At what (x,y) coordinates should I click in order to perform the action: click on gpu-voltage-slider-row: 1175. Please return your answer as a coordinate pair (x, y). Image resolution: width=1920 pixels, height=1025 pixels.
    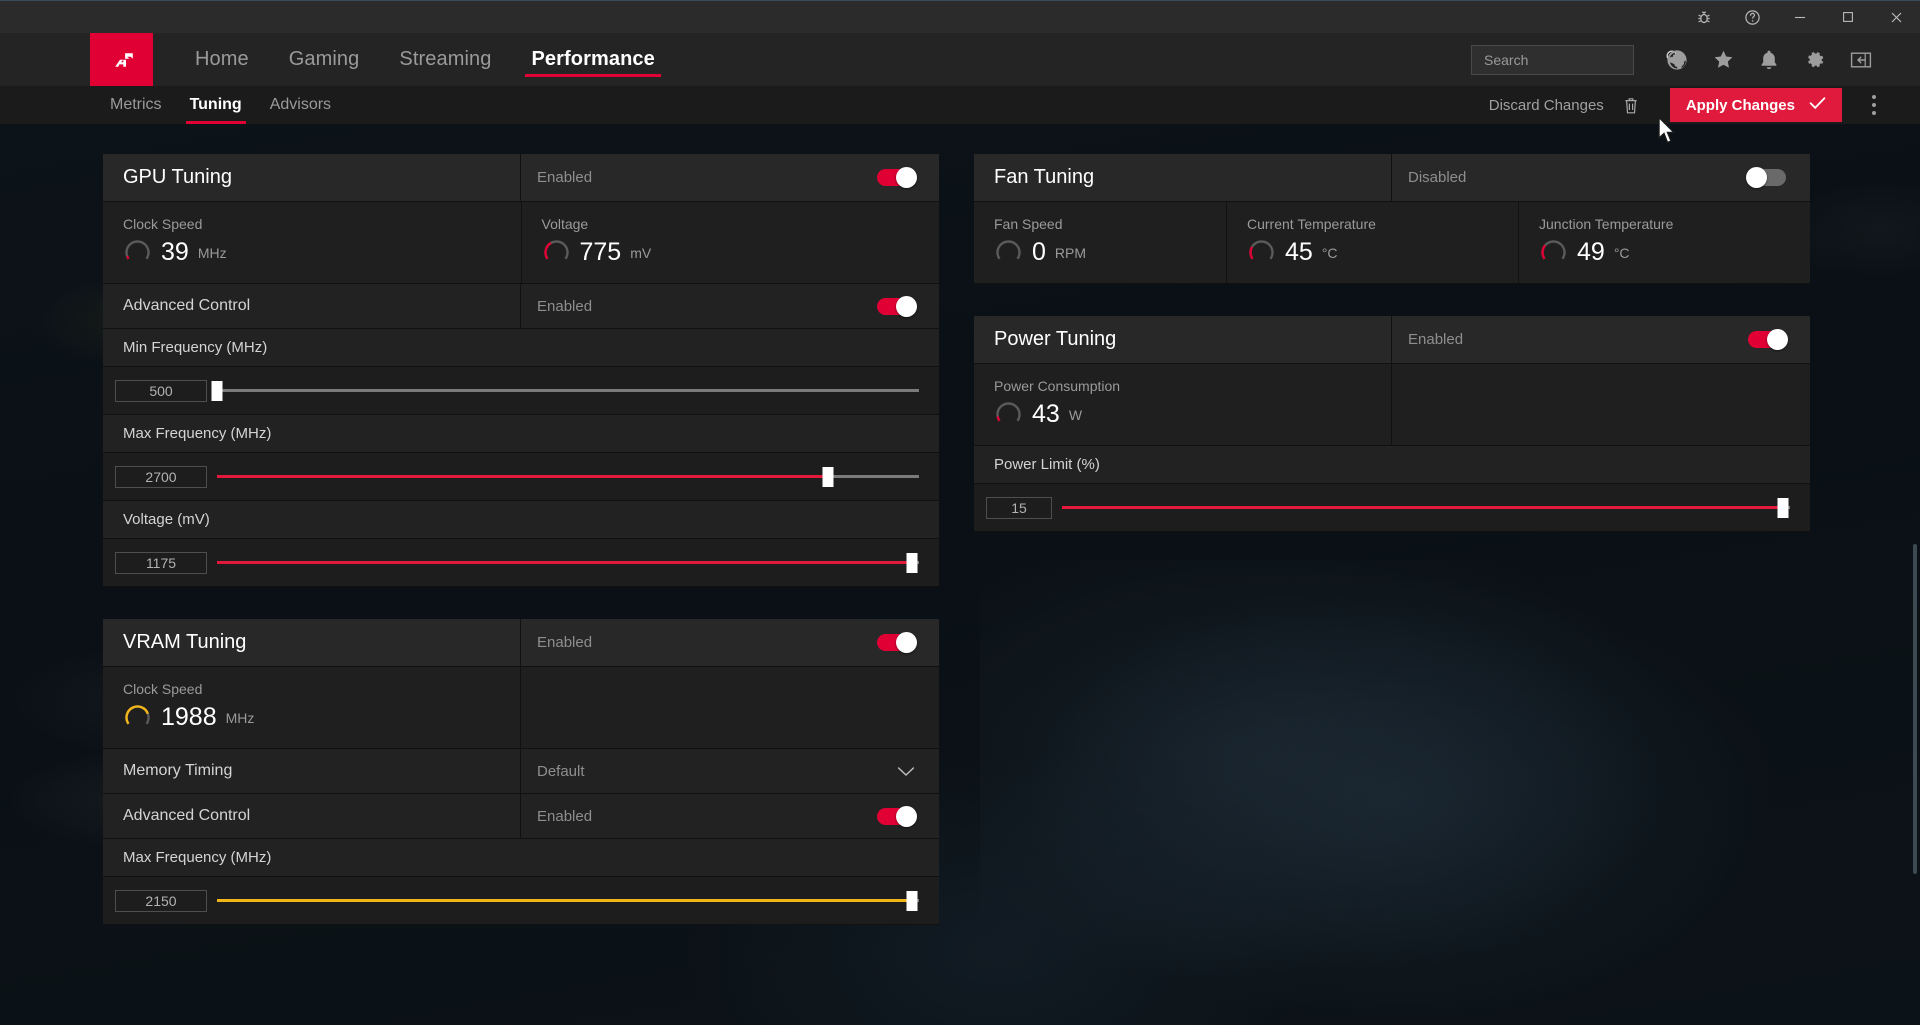
    Looking at the image, I should click on (521, 563).